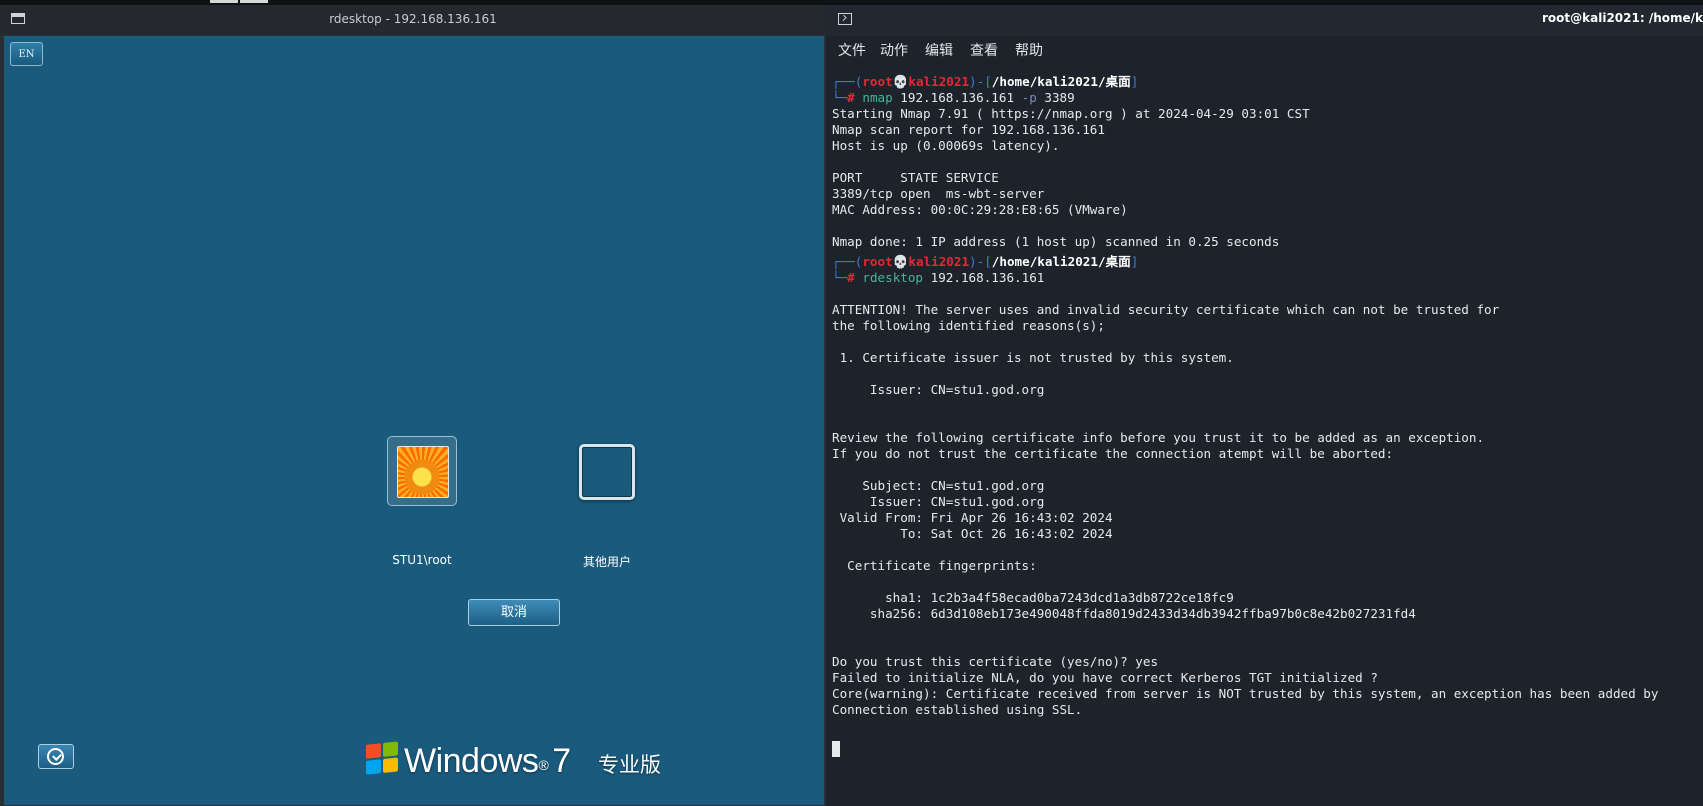  I want to click on user-tile-root, so click(422, 471).